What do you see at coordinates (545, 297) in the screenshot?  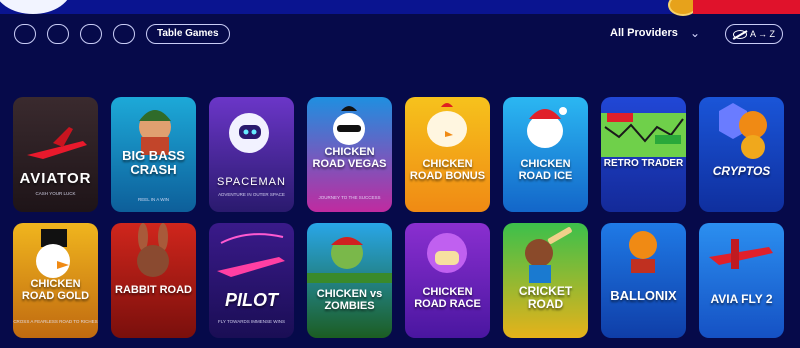 I see `game-title: CRICKET ROAD` at bounding box center [545, 297].